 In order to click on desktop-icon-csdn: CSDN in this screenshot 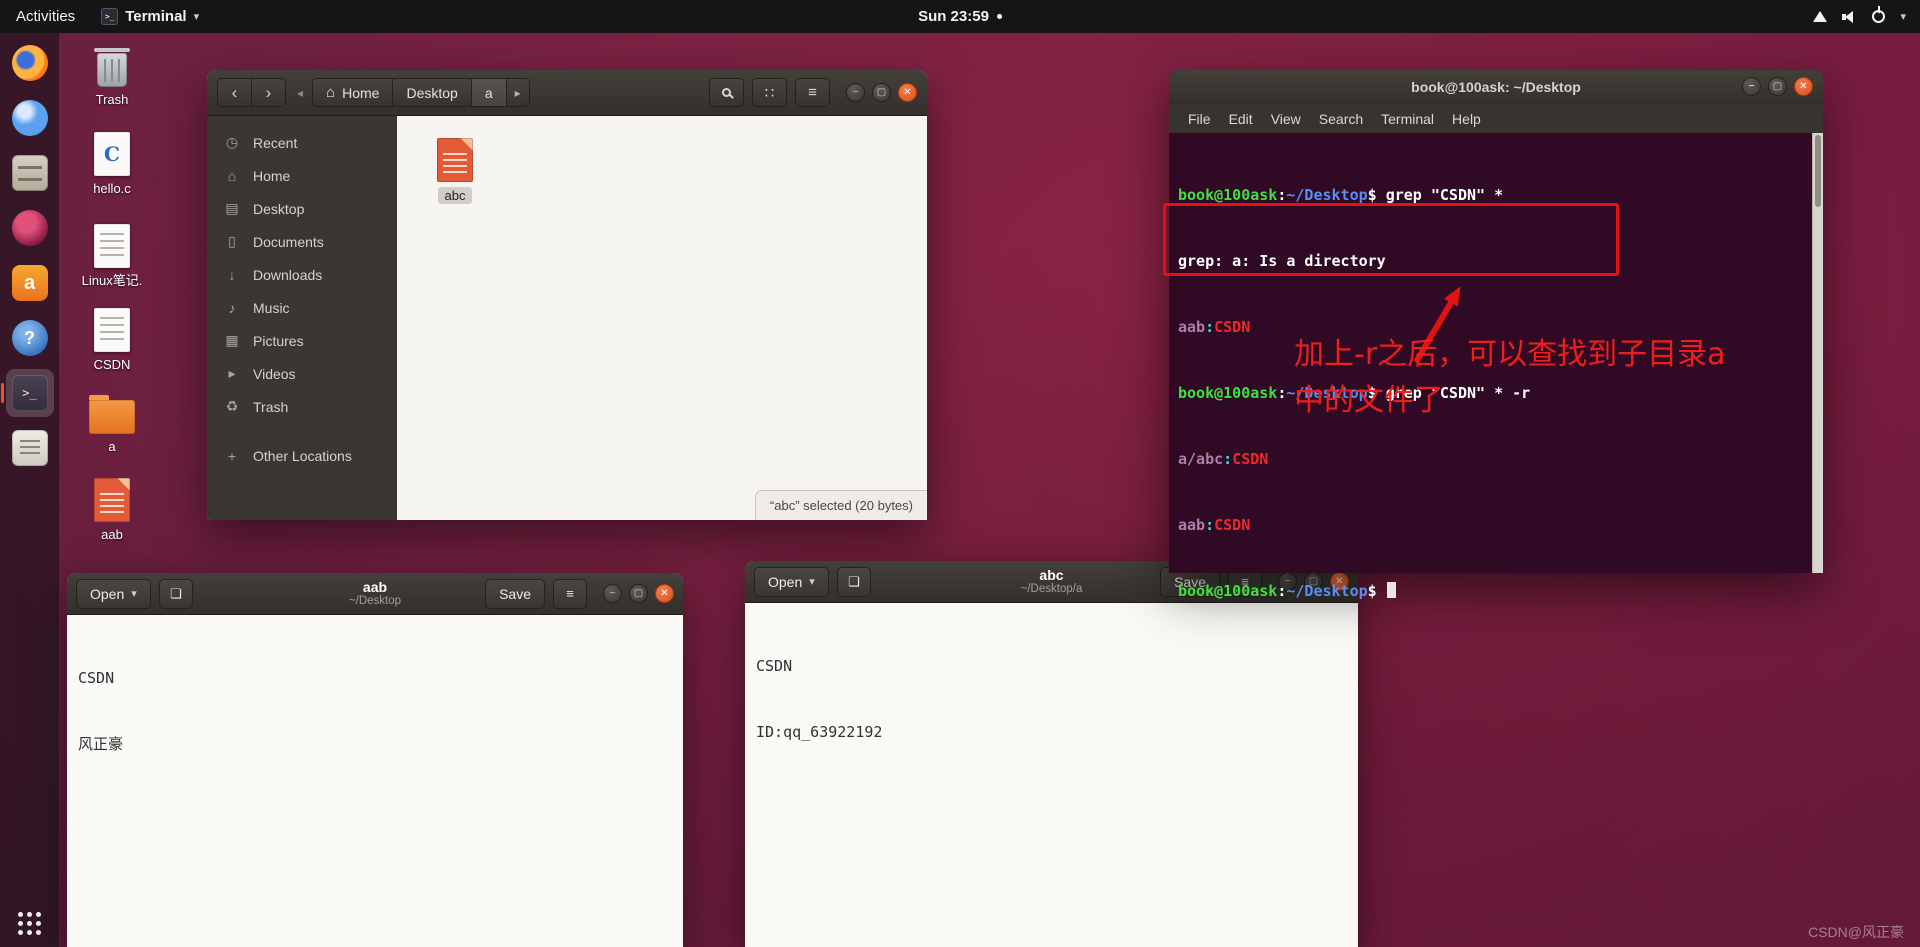, I will do `click(112, 340)`.